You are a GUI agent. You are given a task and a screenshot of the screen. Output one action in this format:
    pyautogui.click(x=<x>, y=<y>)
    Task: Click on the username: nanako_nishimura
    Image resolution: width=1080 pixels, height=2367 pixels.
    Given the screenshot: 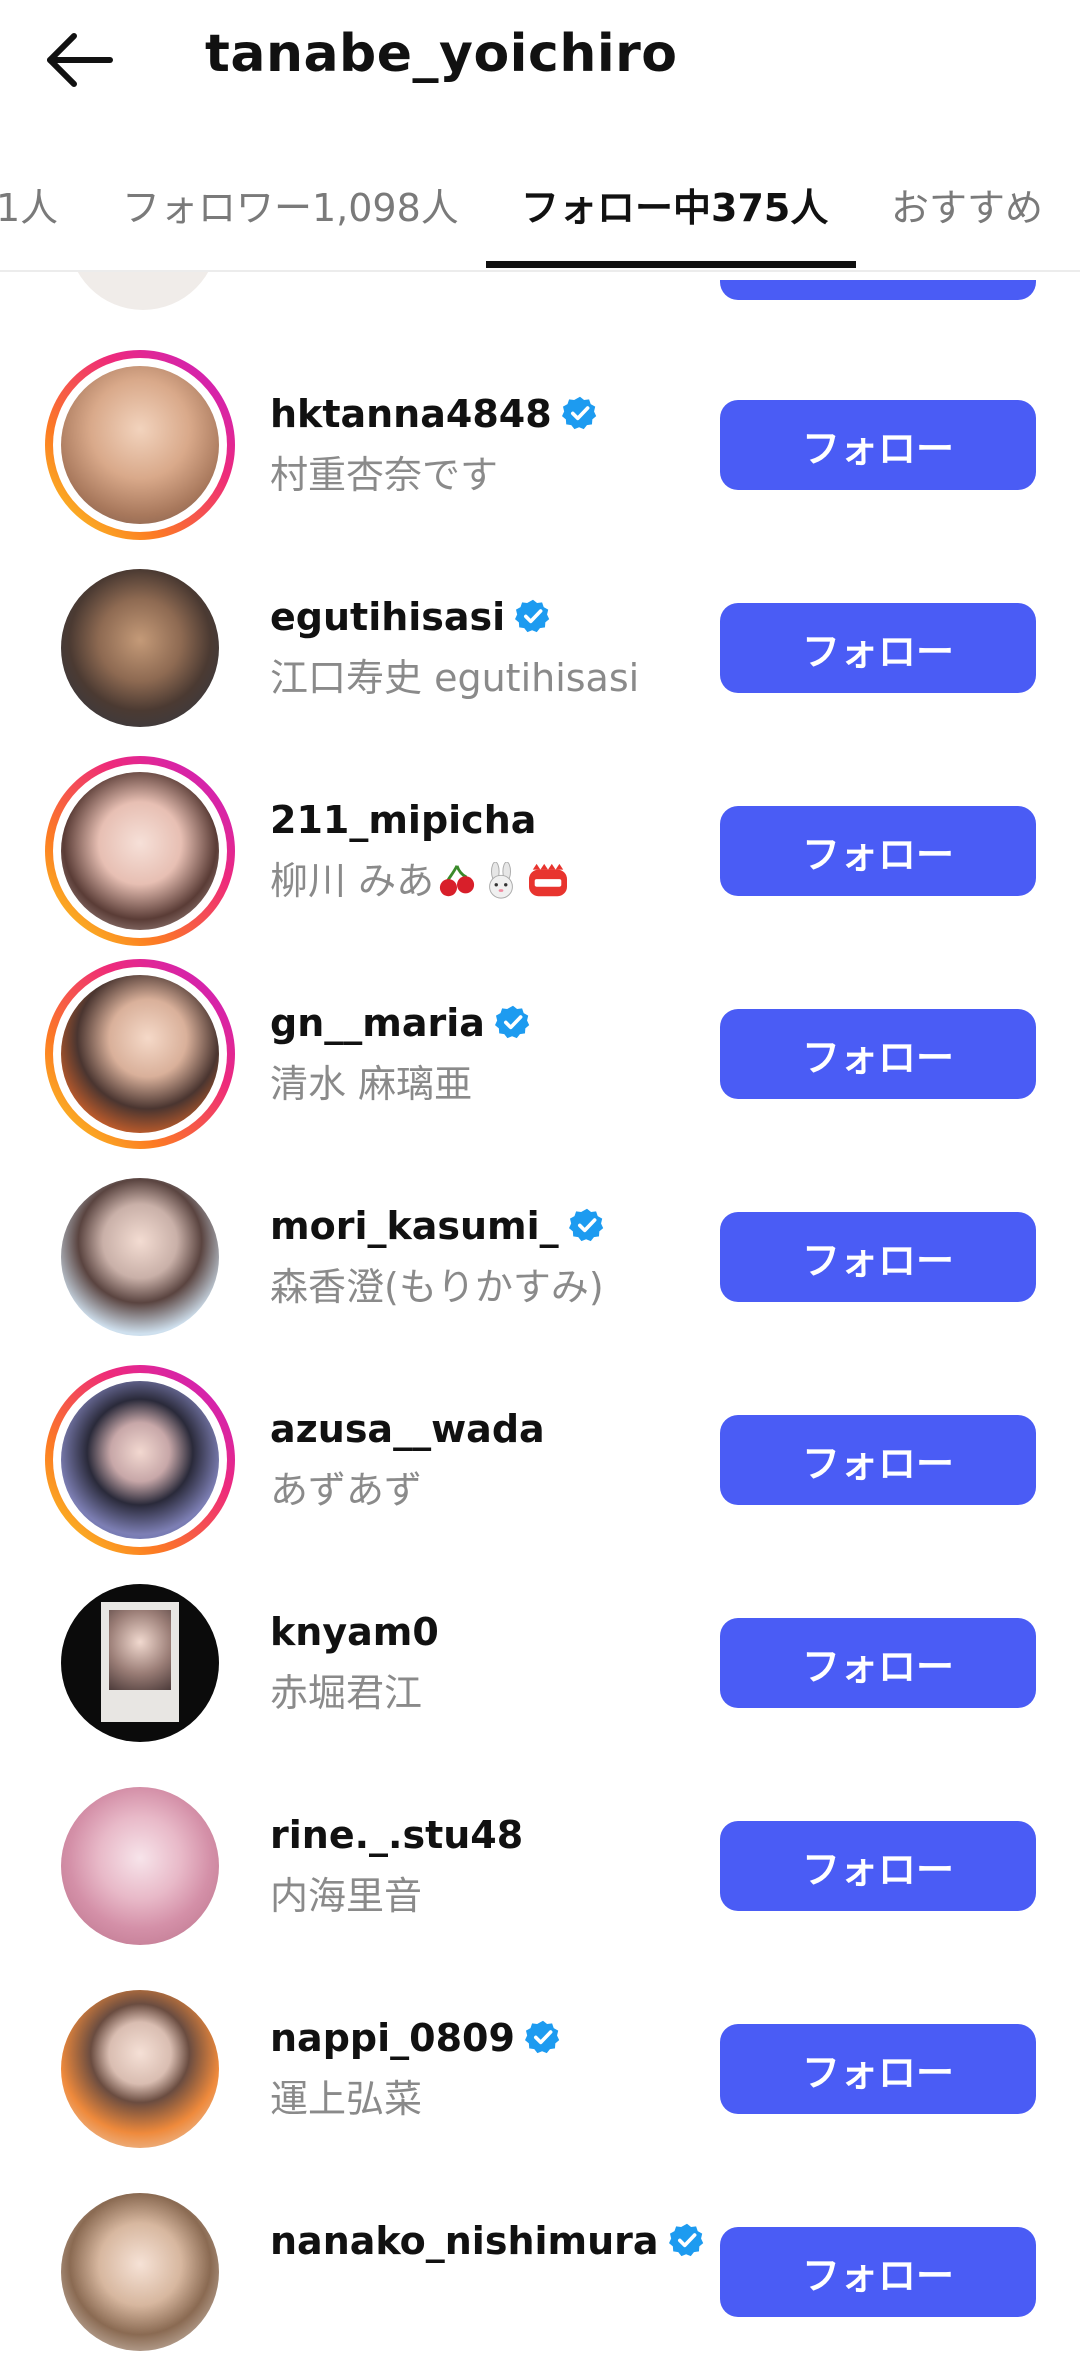 What is the action you would take?
    pyautogui.click(x=487, y=2241)
    